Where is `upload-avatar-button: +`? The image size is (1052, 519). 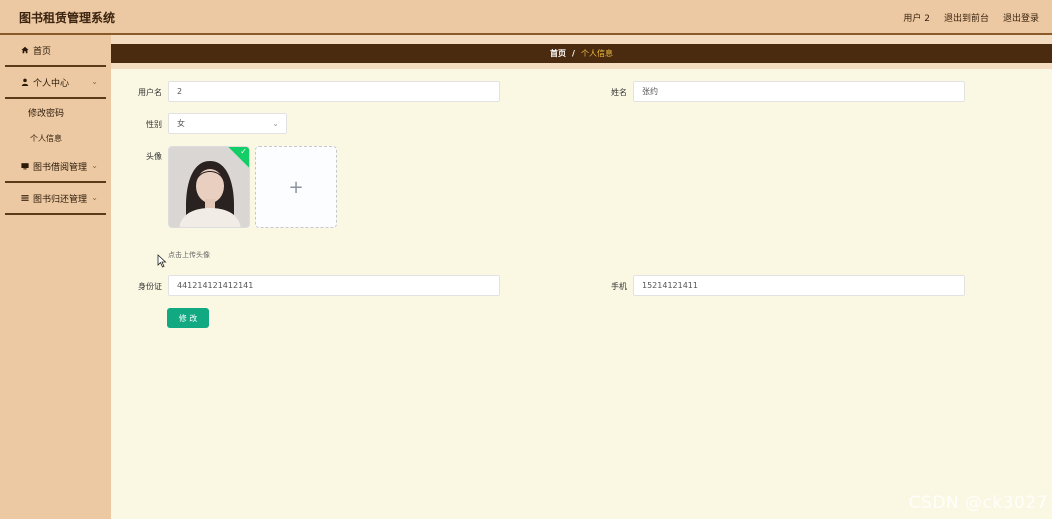 upload-avatar-button: + is located at coordinates (296, 187).